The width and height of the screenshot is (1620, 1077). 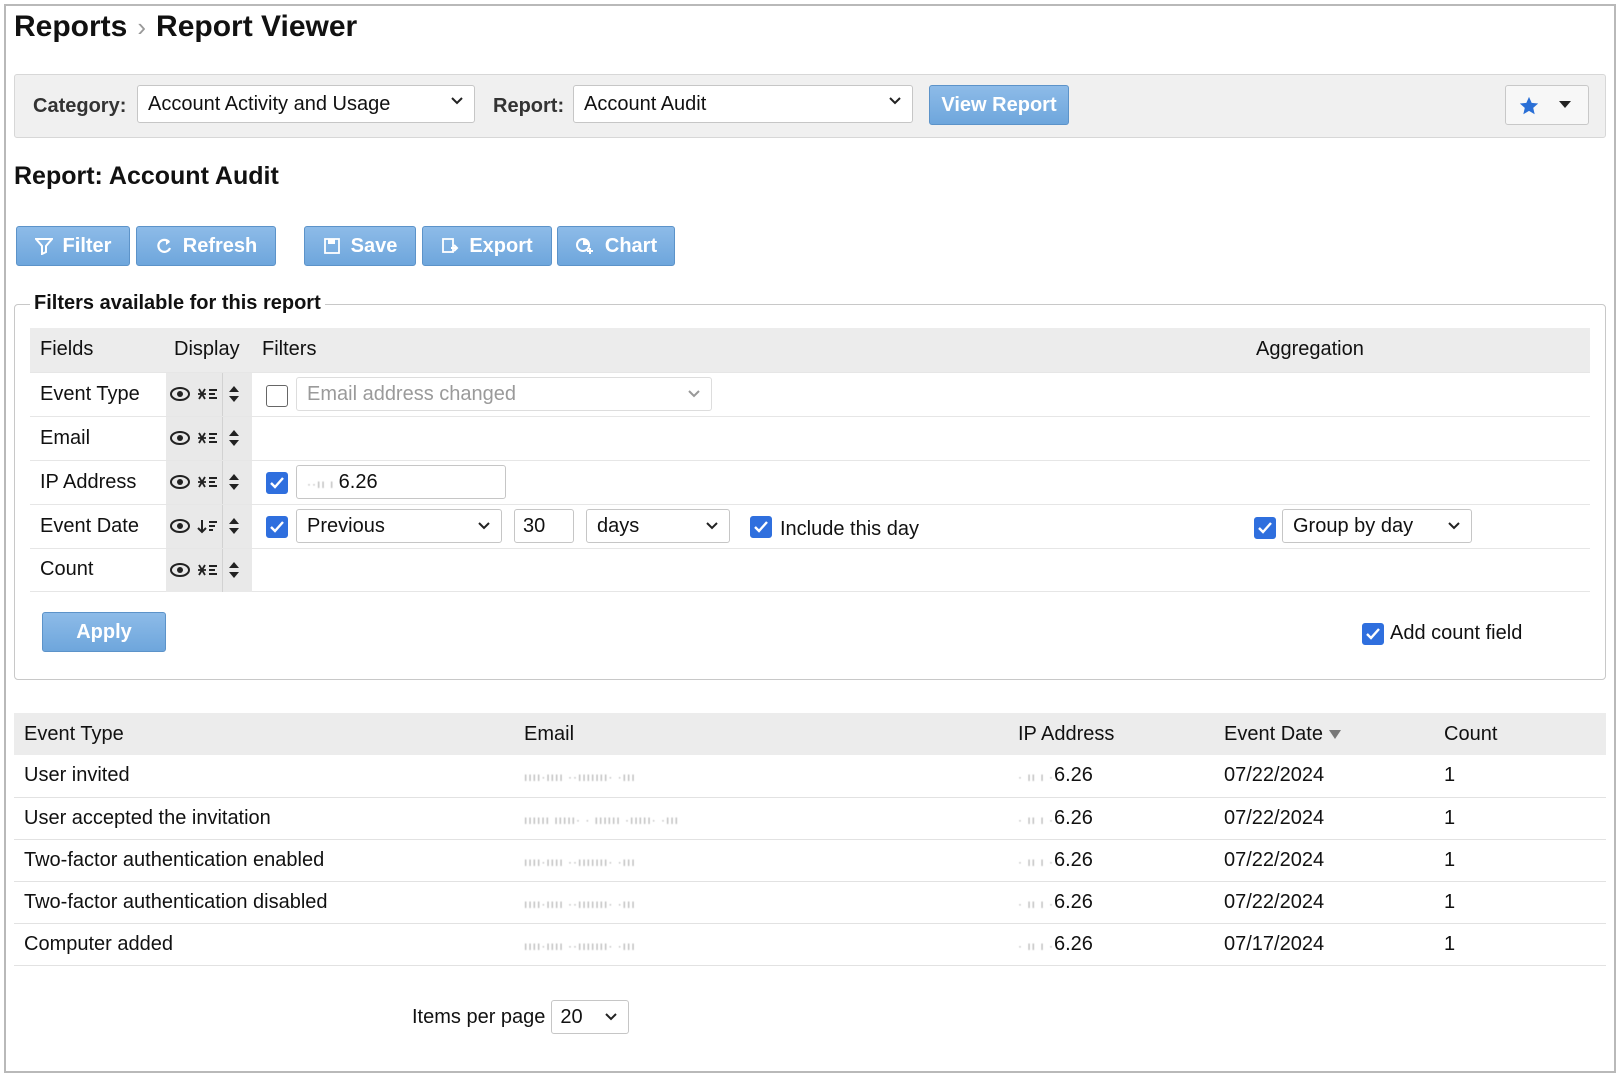 What do you see at coordinates (277, 526) in the screenshot?
I see `event-date-filter-checkbox` at bounding box center [277, 526].